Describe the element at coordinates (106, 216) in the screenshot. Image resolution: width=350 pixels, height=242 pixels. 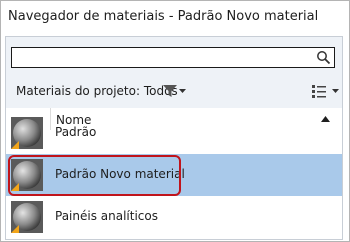
I see `list-item-label: Painéis analíticos` at that location.